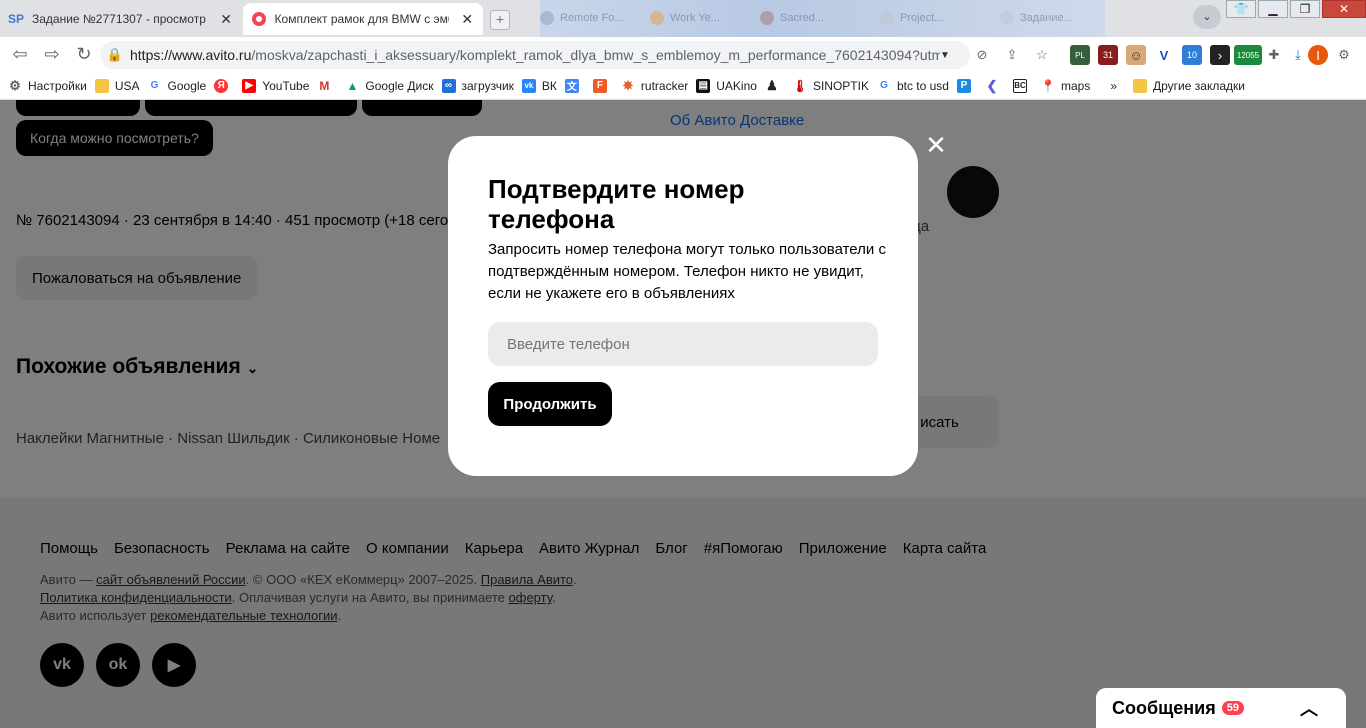 The image size is (1366, 728). I want to click on menu-icon: ⚙, so click(1344, 55).